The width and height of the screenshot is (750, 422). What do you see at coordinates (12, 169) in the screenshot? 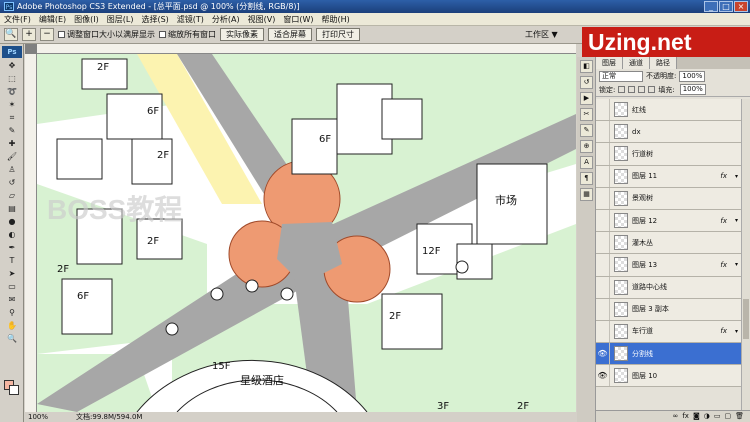
I see `stamp-tool-icon: ♙` at bounding box center [12, 169].